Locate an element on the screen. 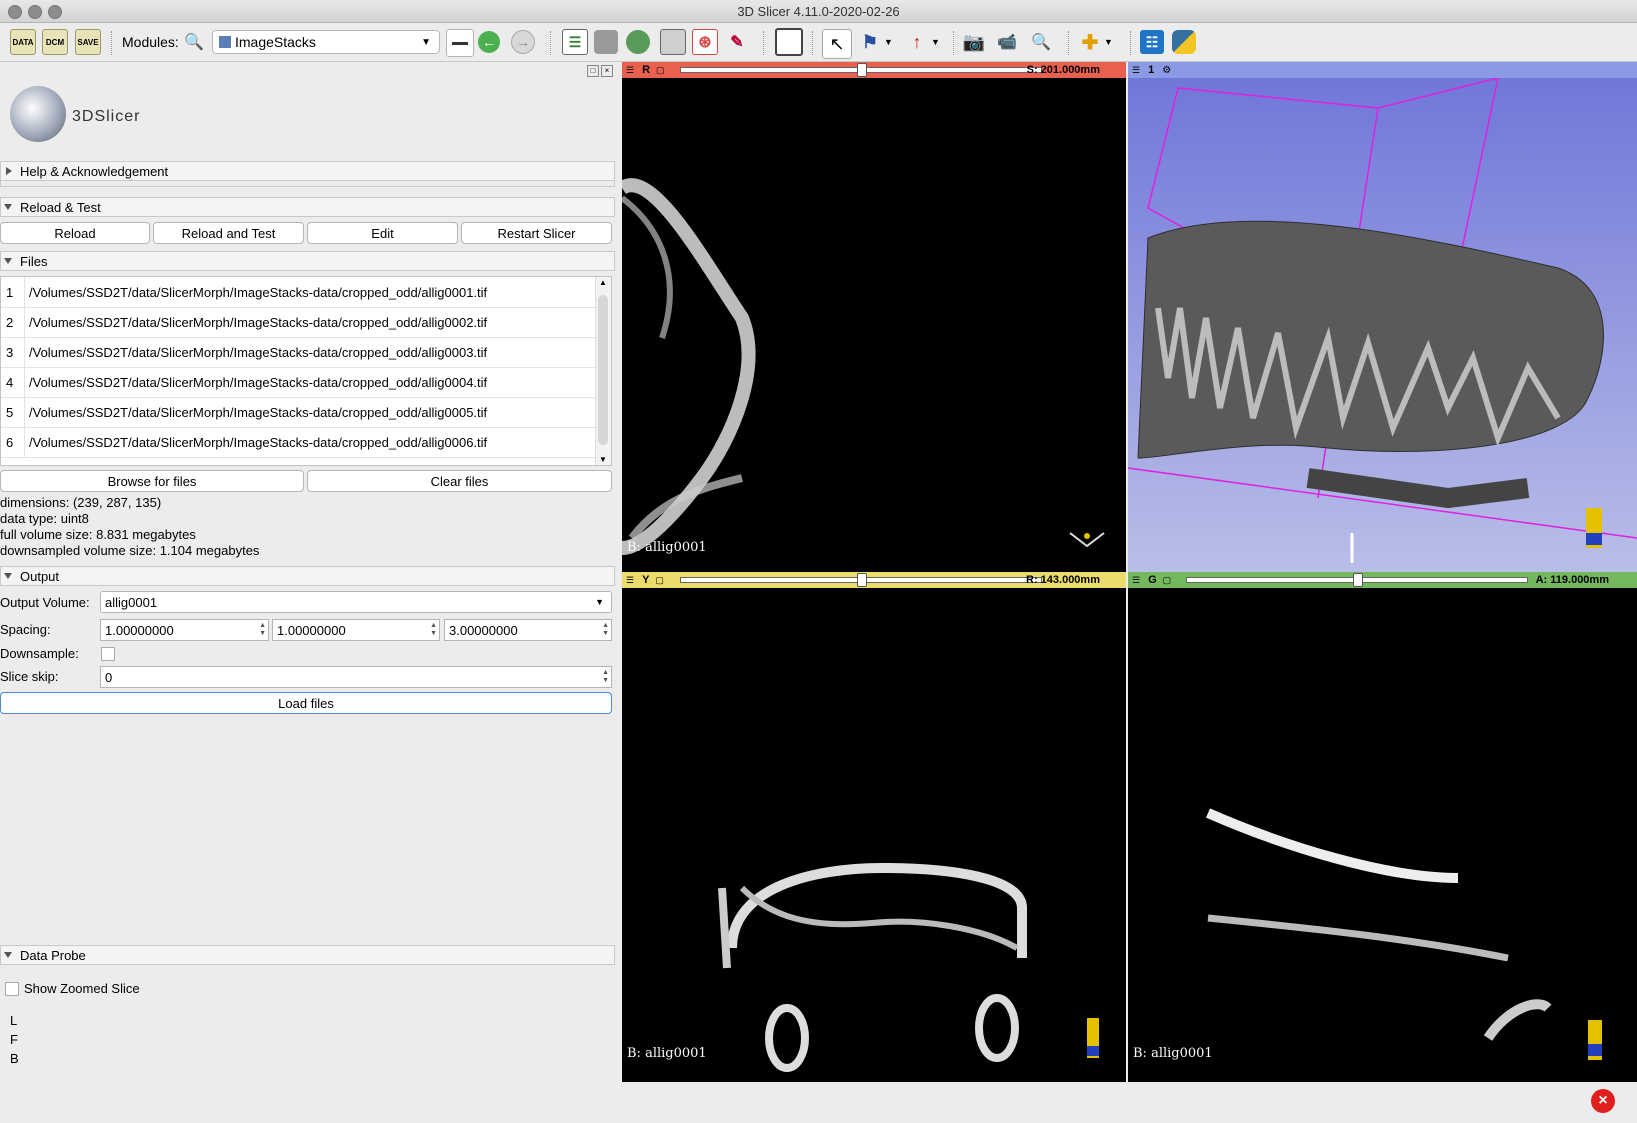 The image size is (1637, 1123). pin-icon: ⚑ is located at coordinates (870, 41).